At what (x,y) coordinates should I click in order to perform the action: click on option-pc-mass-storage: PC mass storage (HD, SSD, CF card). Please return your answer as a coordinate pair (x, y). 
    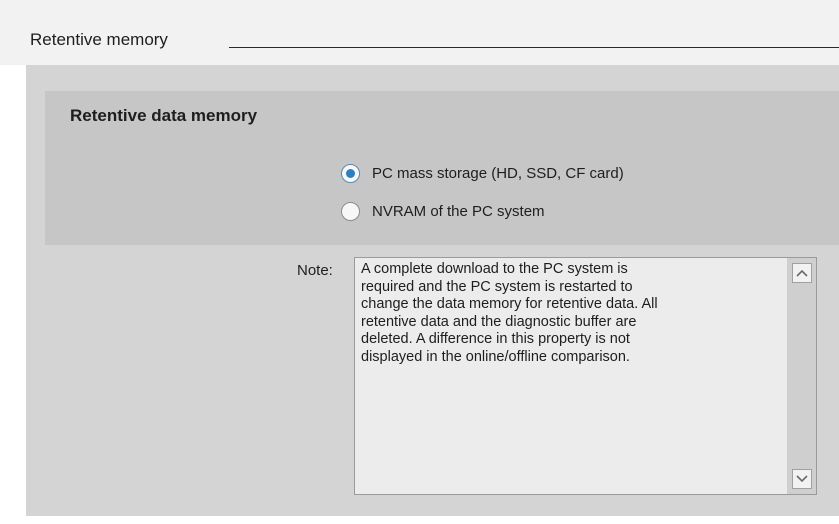
    Looking at the image, I should click on (482, 173).